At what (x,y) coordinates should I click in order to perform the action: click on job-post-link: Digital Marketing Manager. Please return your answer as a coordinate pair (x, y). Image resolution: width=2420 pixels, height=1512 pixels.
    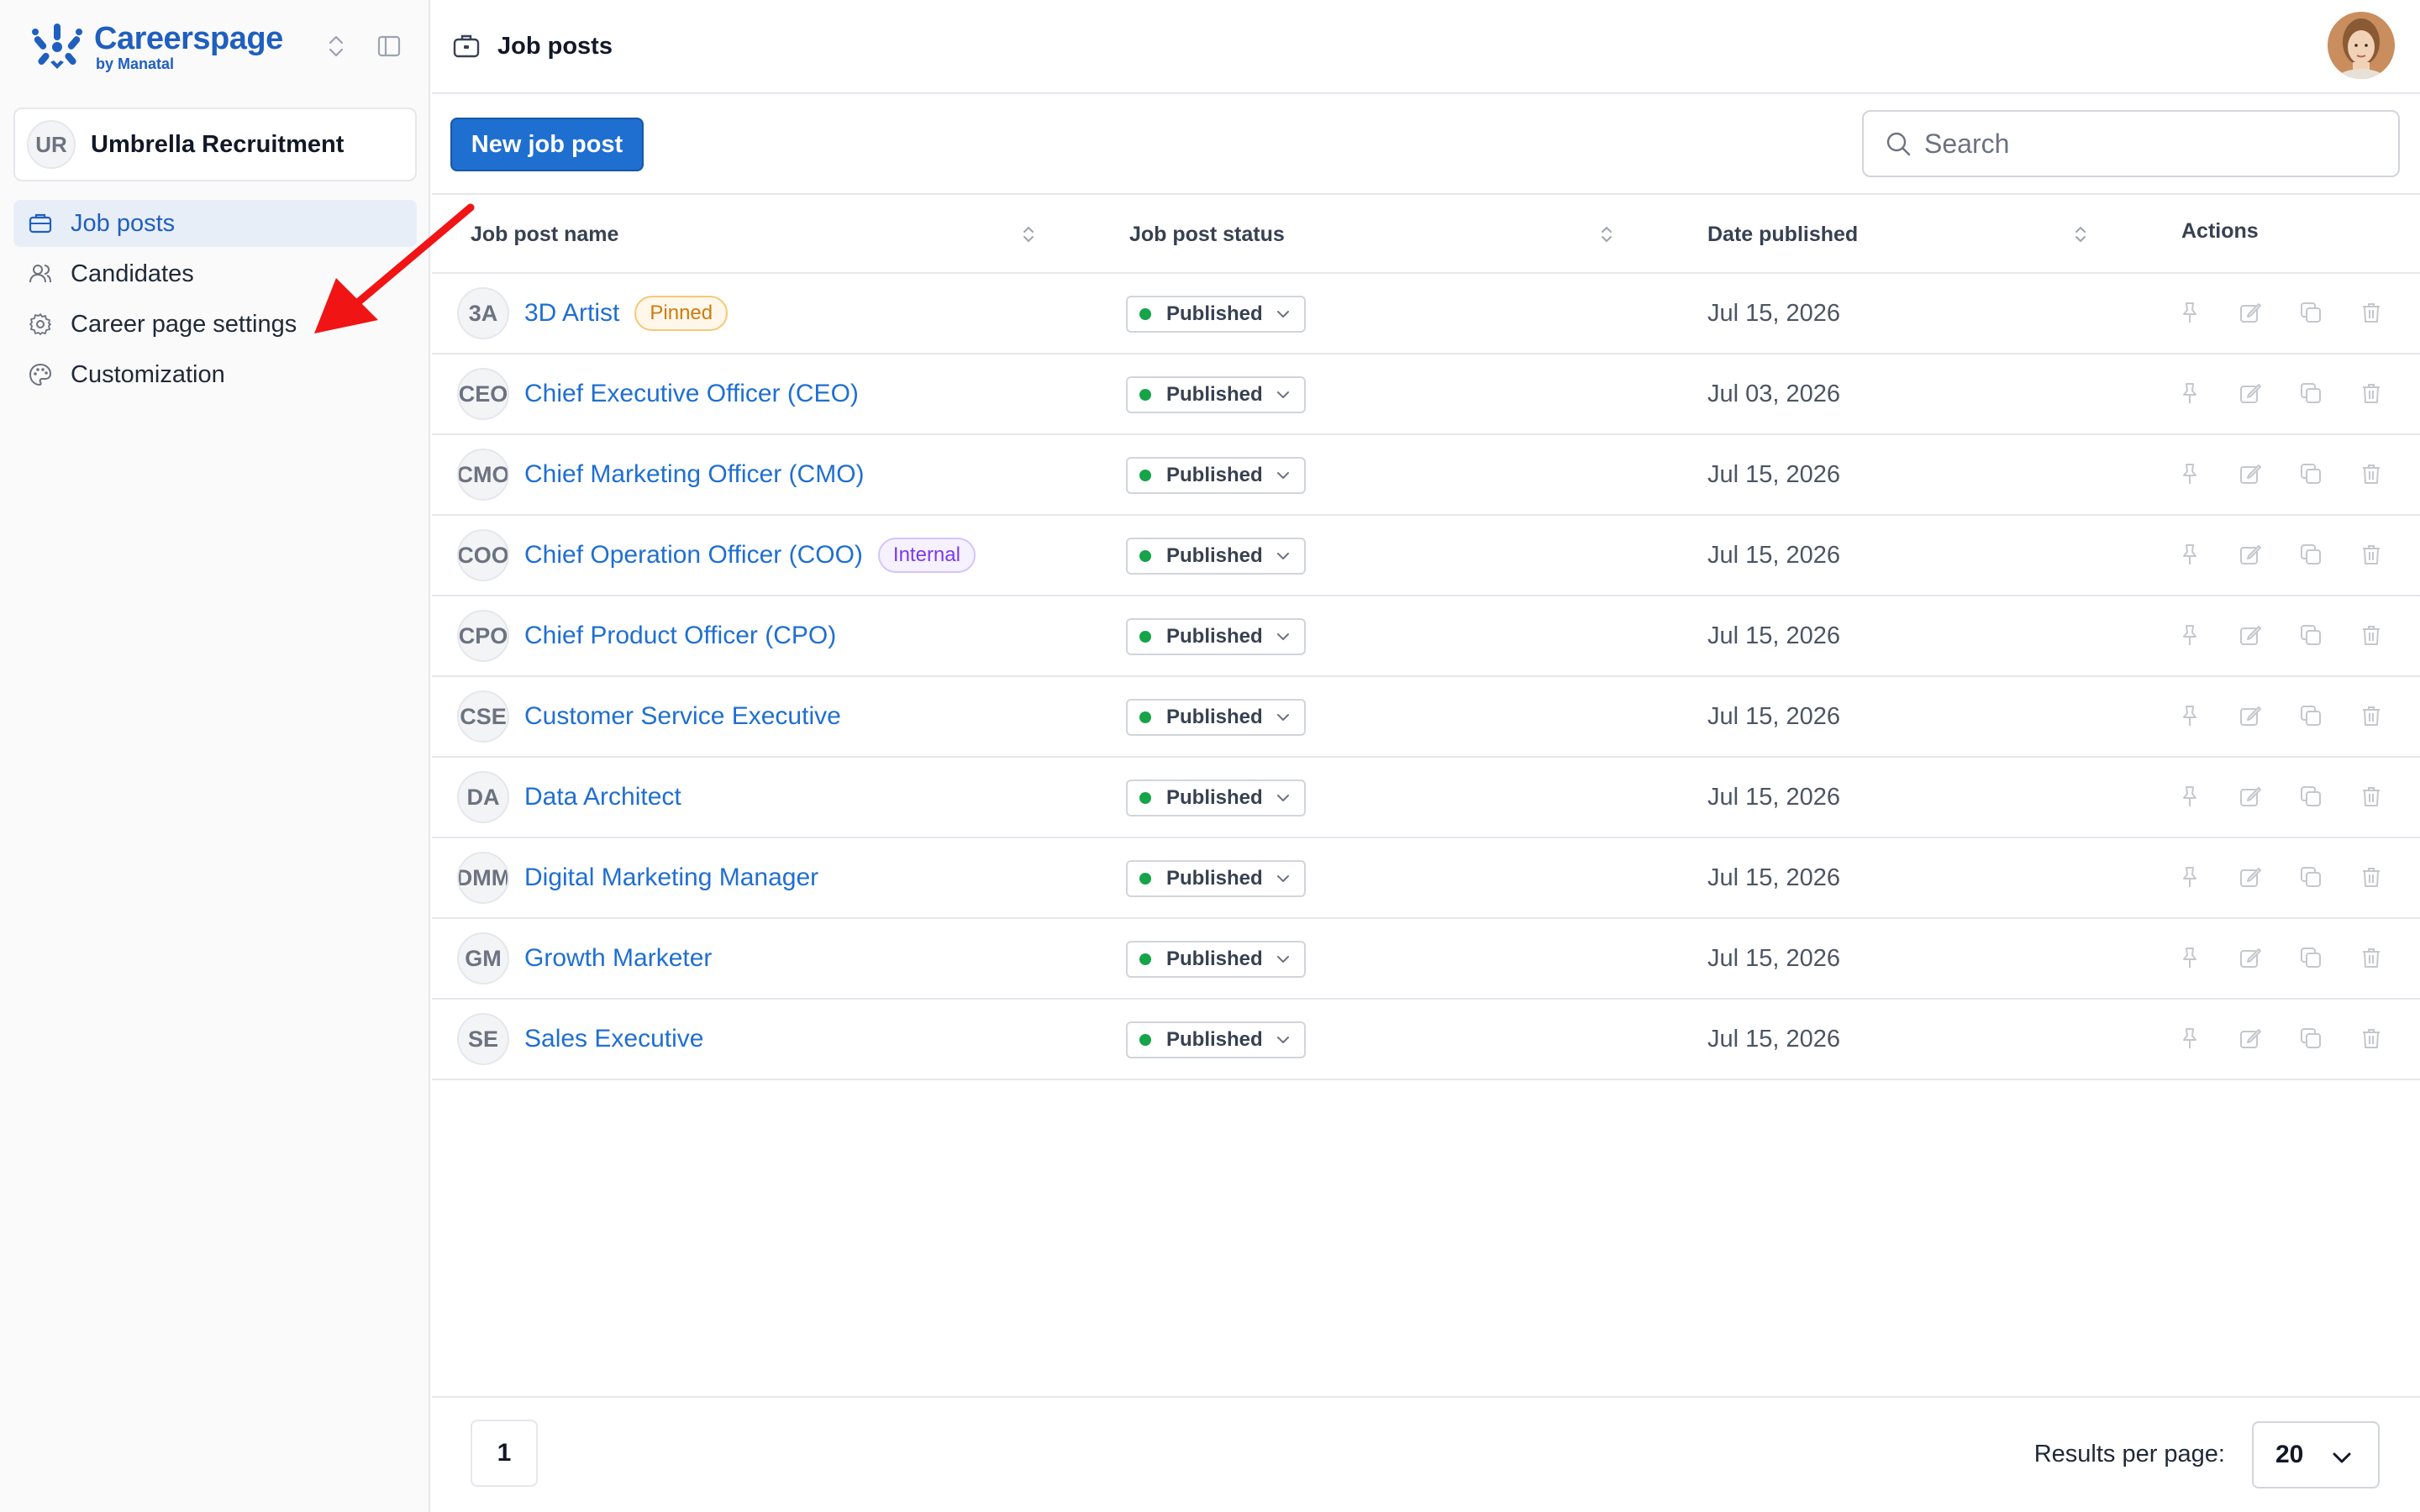
    Looking at the image, I should click on (671, 878).